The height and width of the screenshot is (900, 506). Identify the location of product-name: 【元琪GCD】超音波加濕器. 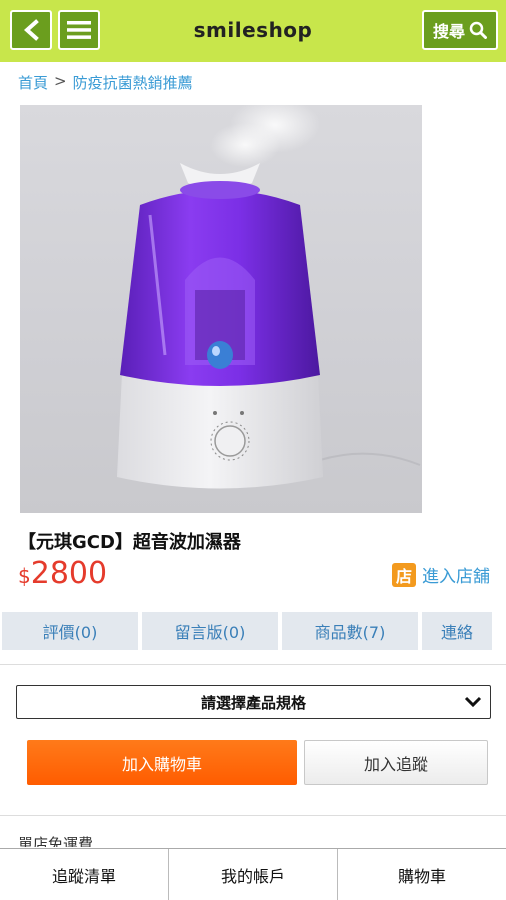
(129, 542).